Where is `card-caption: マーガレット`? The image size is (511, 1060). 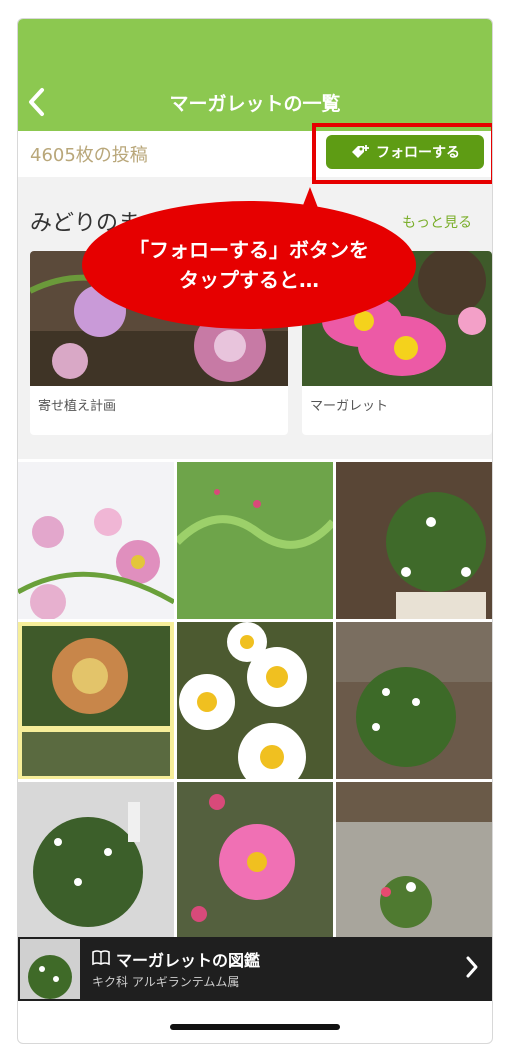
card-caption: マーガレット is located at coordinates (349, 406).